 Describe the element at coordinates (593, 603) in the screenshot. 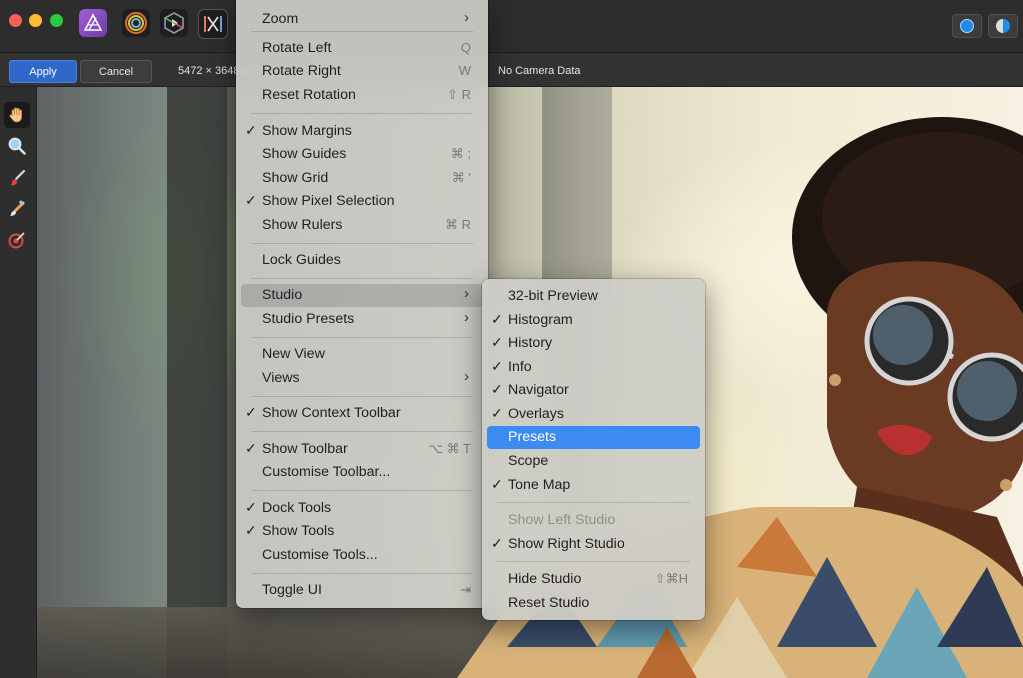

I see `menu-item-reset-studio: Reset Studio` at that location.